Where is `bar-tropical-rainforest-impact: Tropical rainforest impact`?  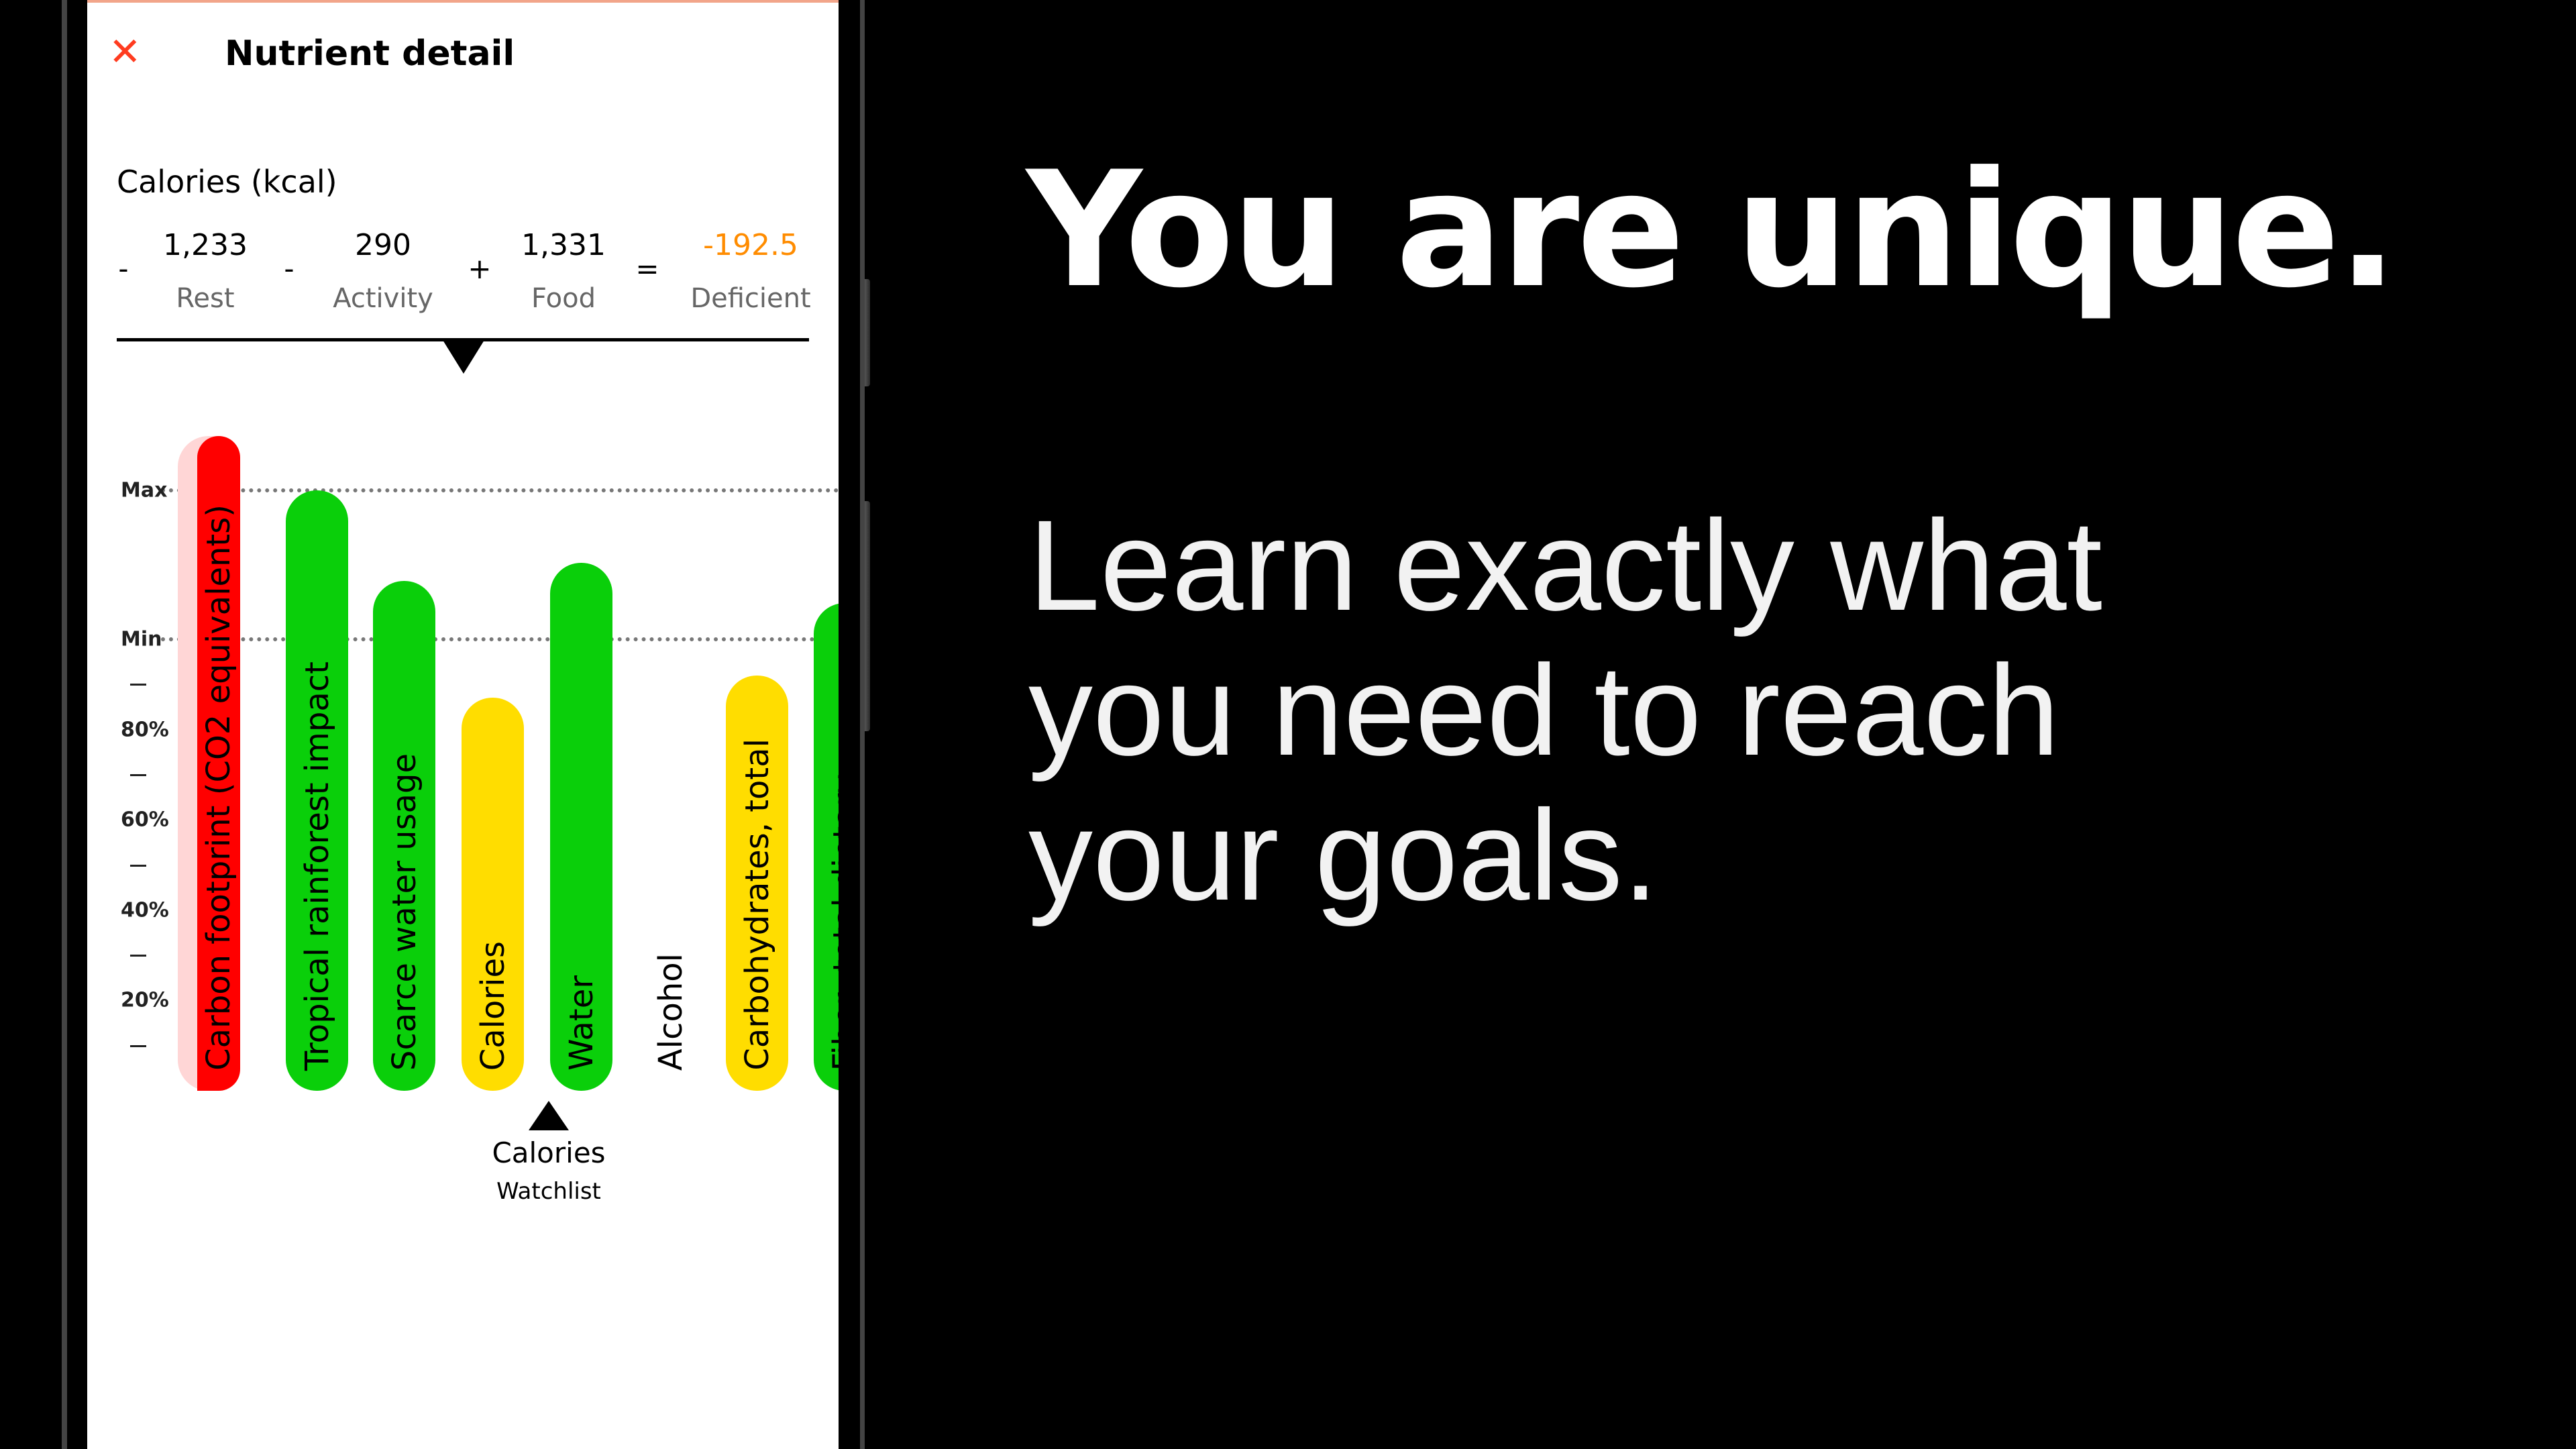
bar-tropical-rainforest-impact: Tropical rainforest impact is located at coordinates (317, 790).